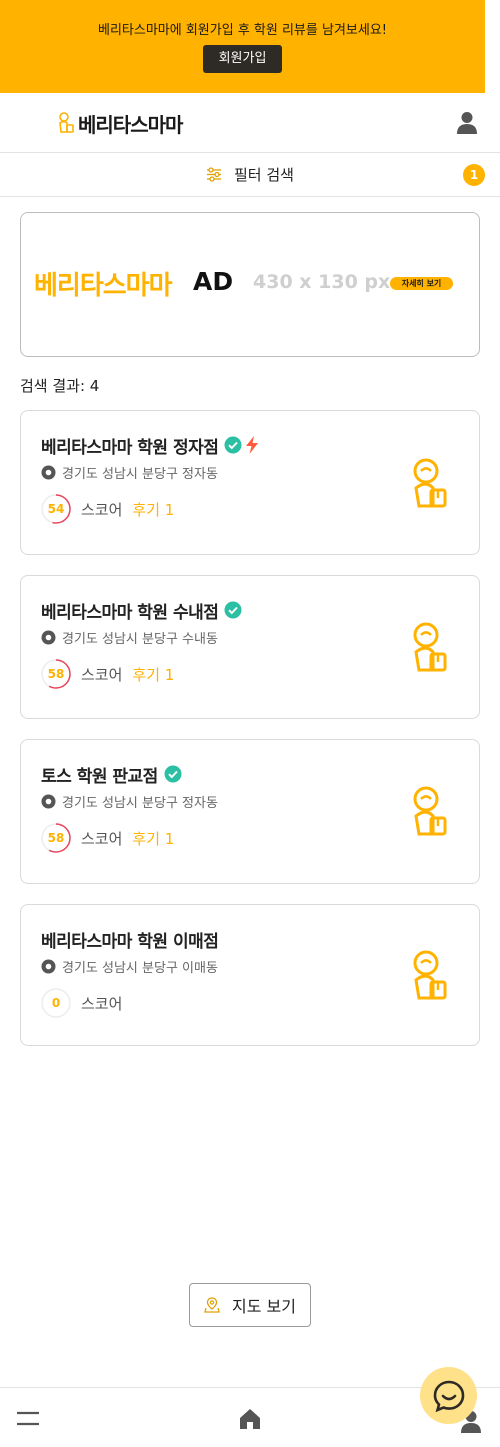 This screenshot has width=500, height=1447. What do you see at coordinates (467, 123) in the screenshot?
I see `user-icon` at bounding box center [467, 123].